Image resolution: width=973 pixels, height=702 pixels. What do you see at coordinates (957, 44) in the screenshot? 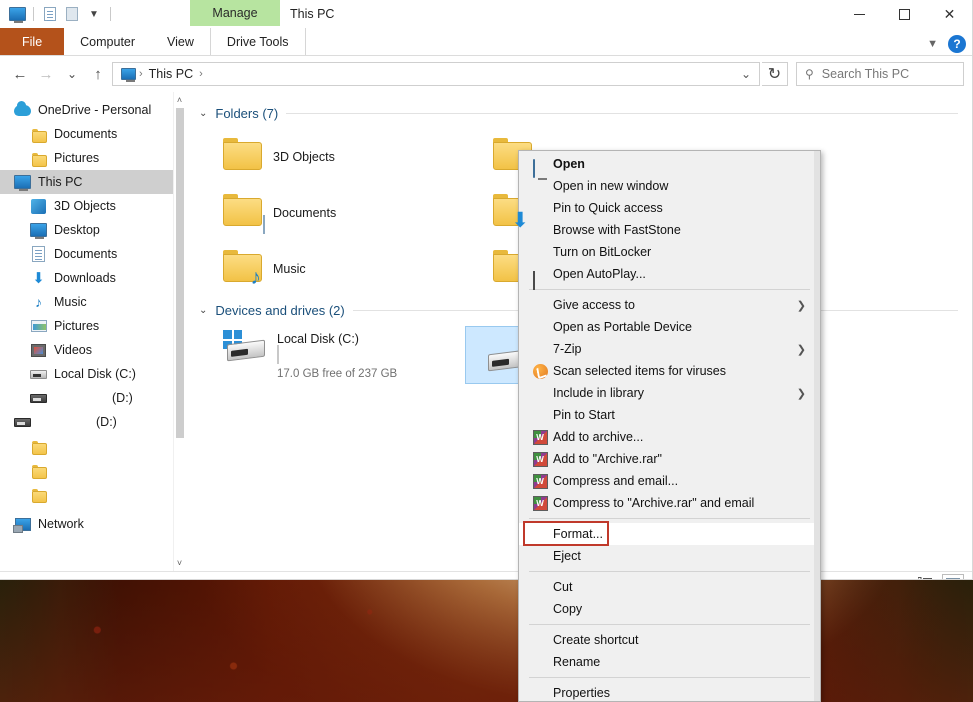
I see `help-icon: ?` at bounding box center [957, 44].